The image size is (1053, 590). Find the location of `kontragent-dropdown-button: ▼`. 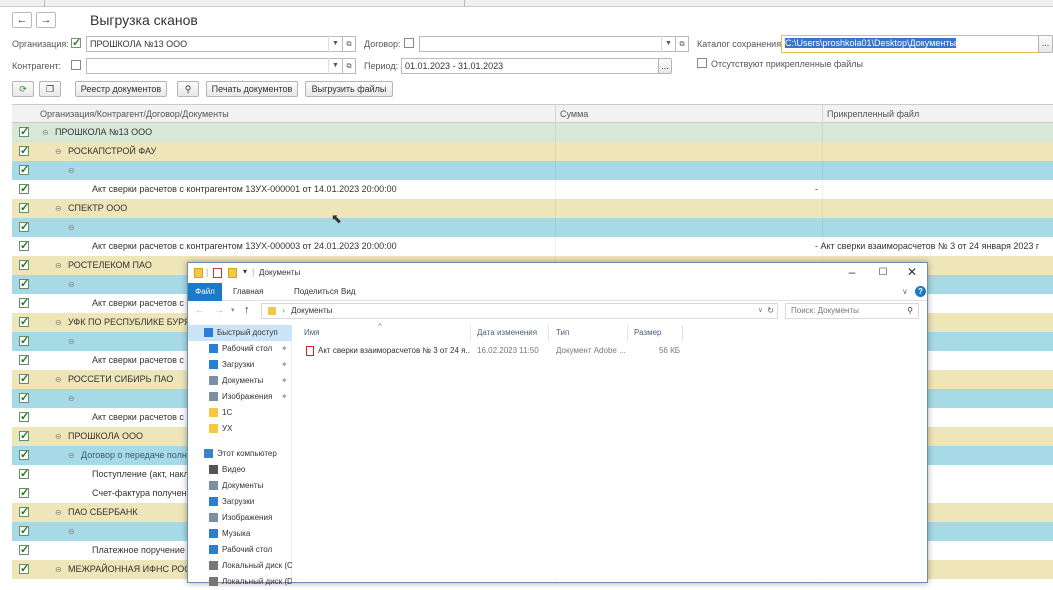

kontragent-dropdown-button: ▼ is located at coordinates (335, 66).